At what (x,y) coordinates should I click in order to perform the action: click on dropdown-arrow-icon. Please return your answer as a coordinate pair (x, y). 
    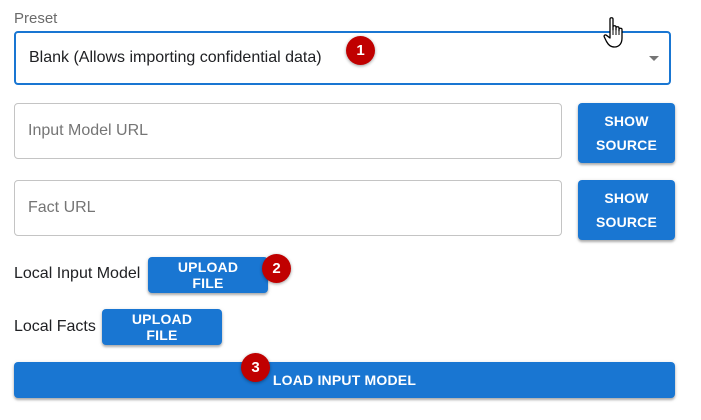
    Looking at the image, I should click on (654, 58).